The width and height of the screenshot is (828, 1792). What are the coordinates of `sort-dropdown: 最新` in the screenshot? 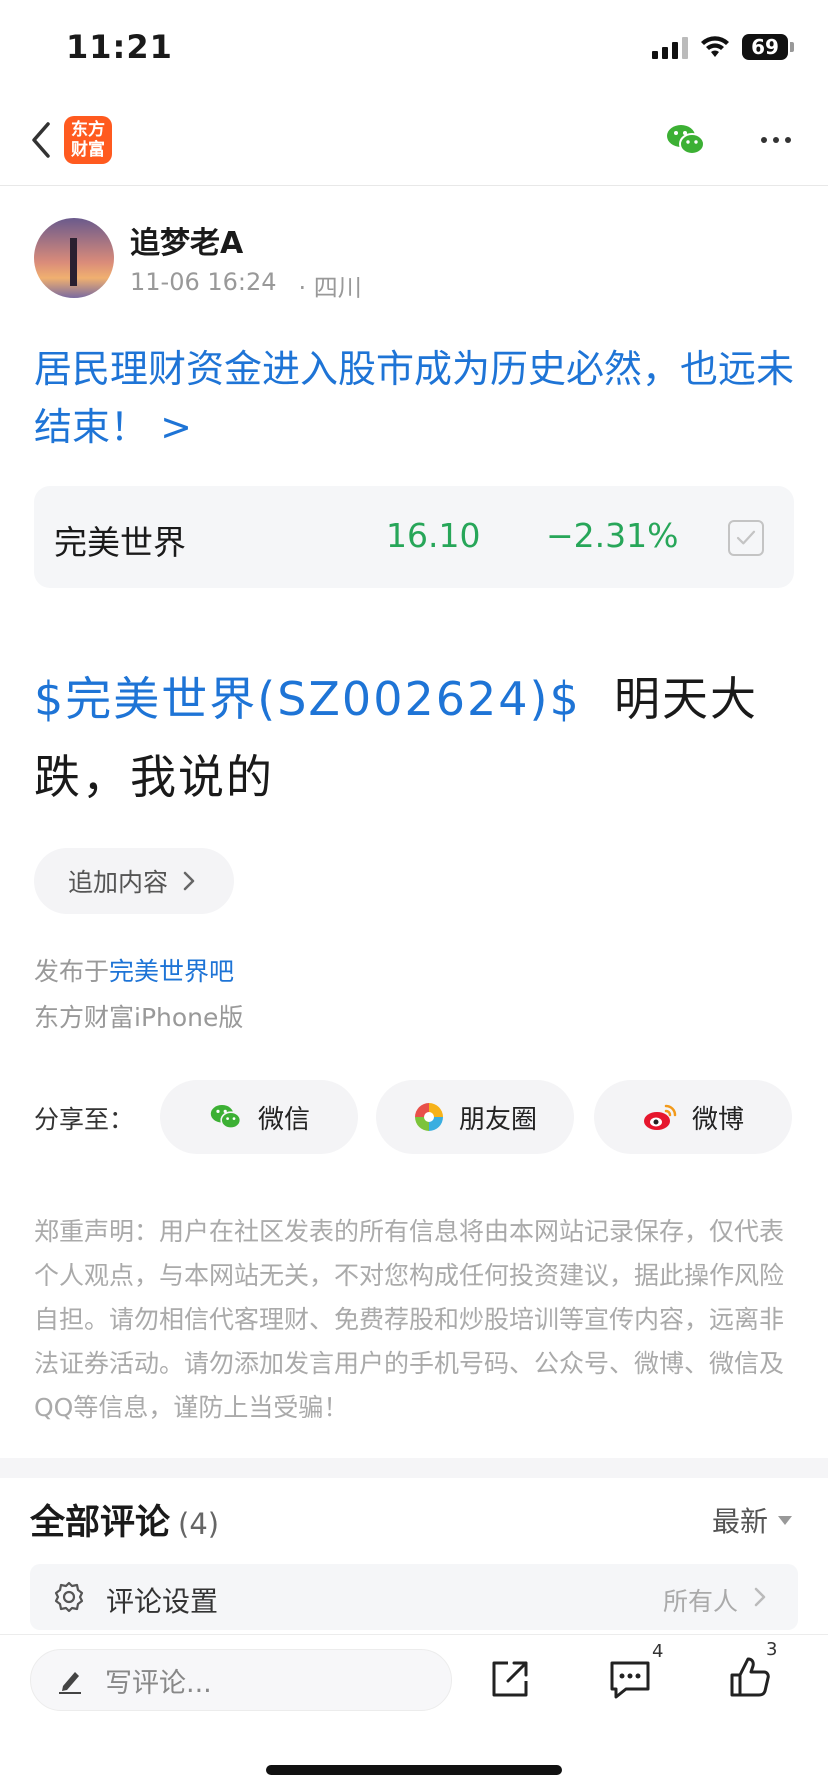 It's located at (752, 1520).